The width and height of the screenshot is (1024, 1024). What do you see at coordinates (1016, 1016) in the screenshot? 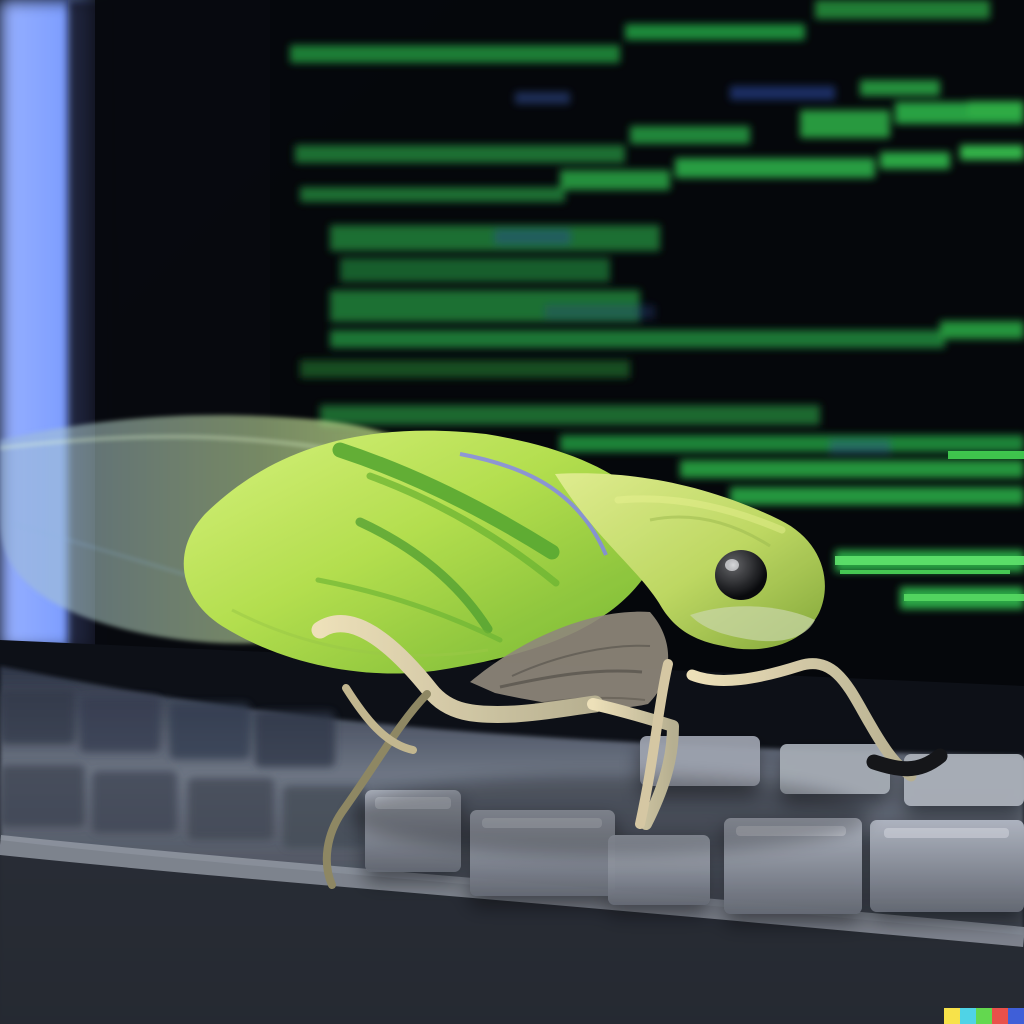
I see `blue-swatch` at bounding box center [1016, 1016].